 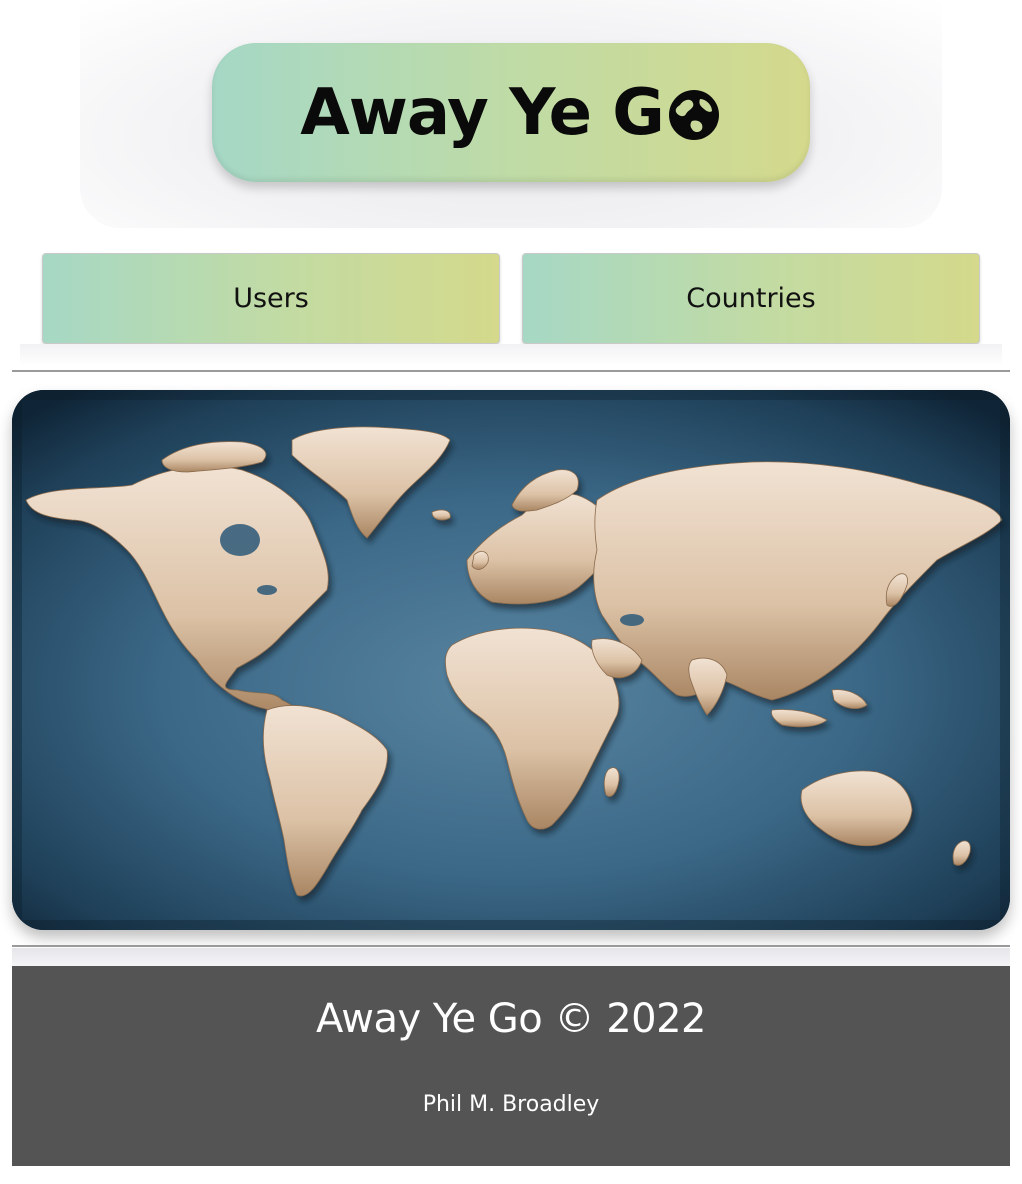 What do you see at coordinates (511, 1104) in the screenshot?
I see `footer-author: Phil M. Broadley` at bounding box center [511, 1104].